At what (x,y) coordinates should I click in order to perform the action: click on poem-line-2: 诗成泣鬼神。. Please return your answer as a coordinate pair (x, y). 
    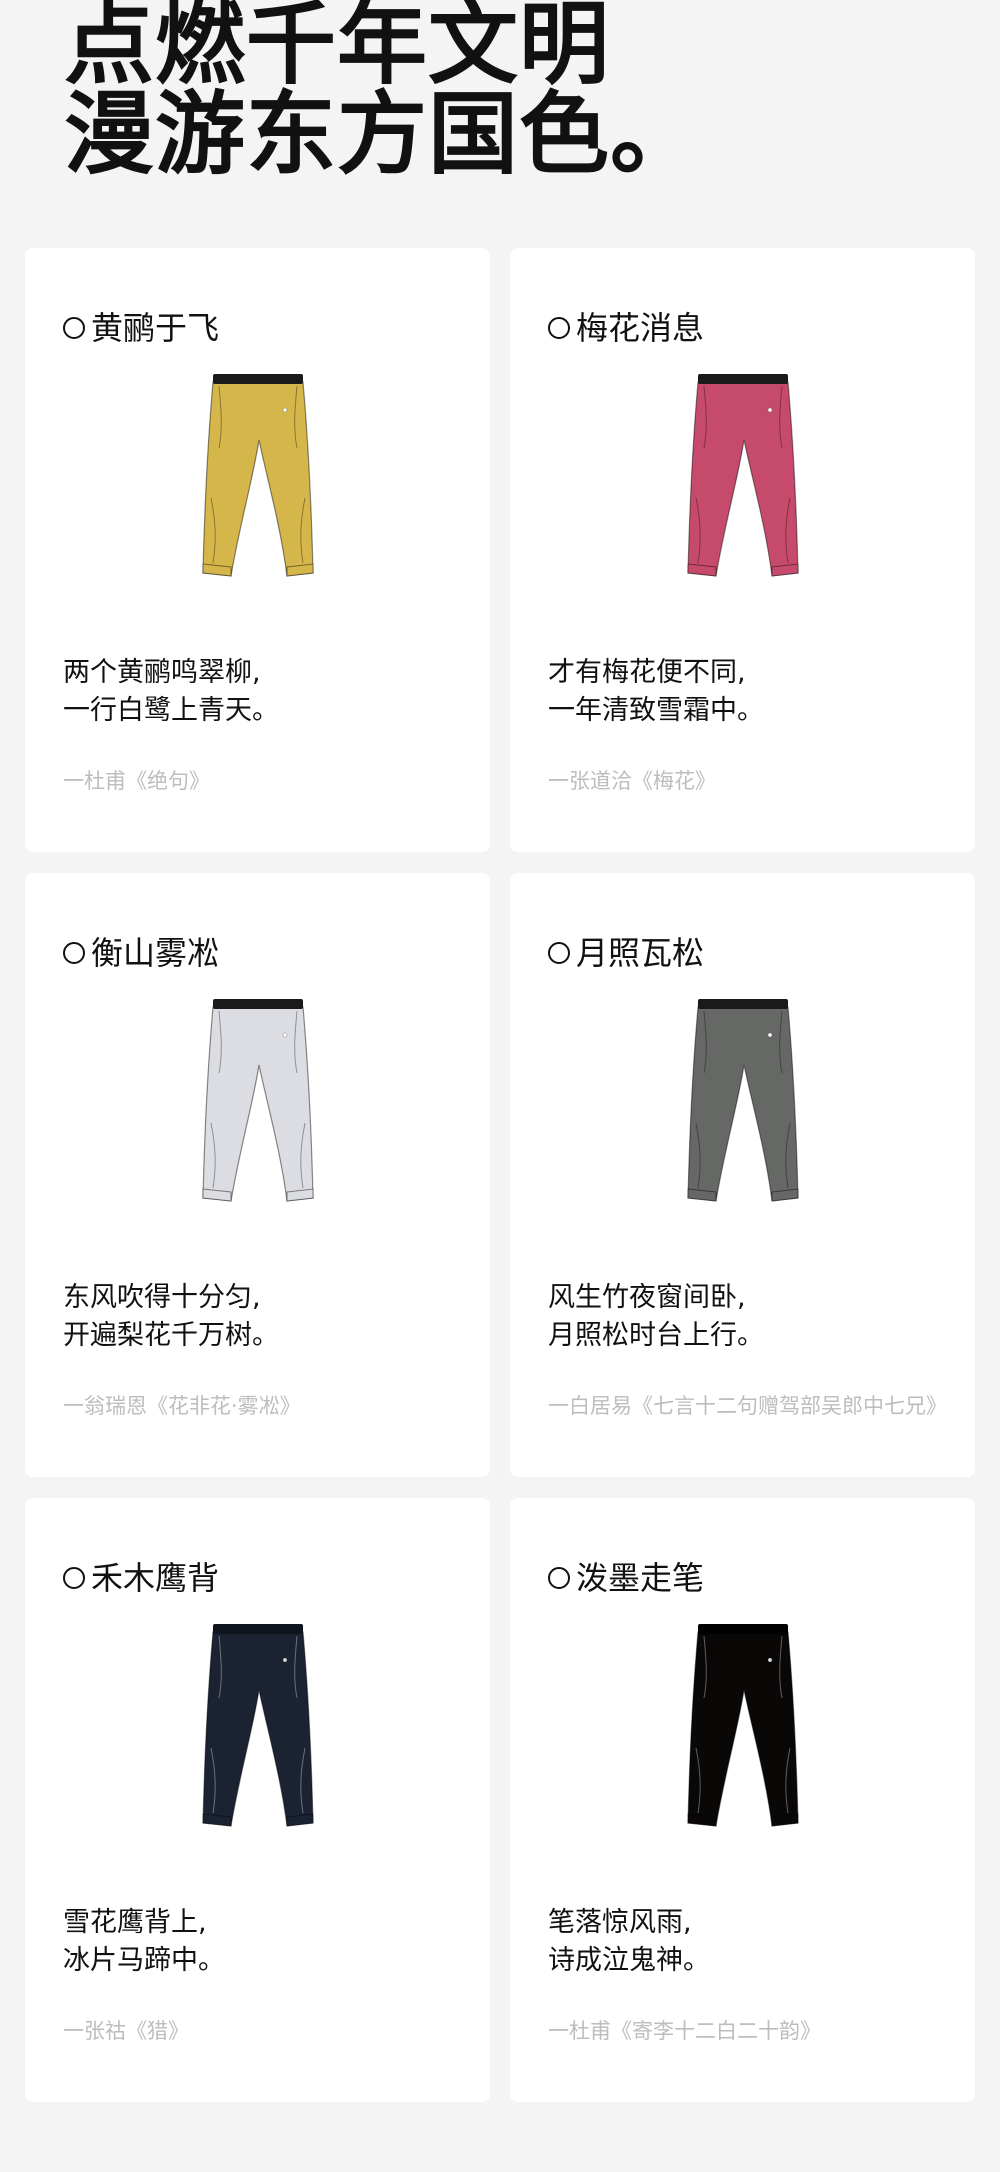
    Looking at the image, I should click on (629, 1960).